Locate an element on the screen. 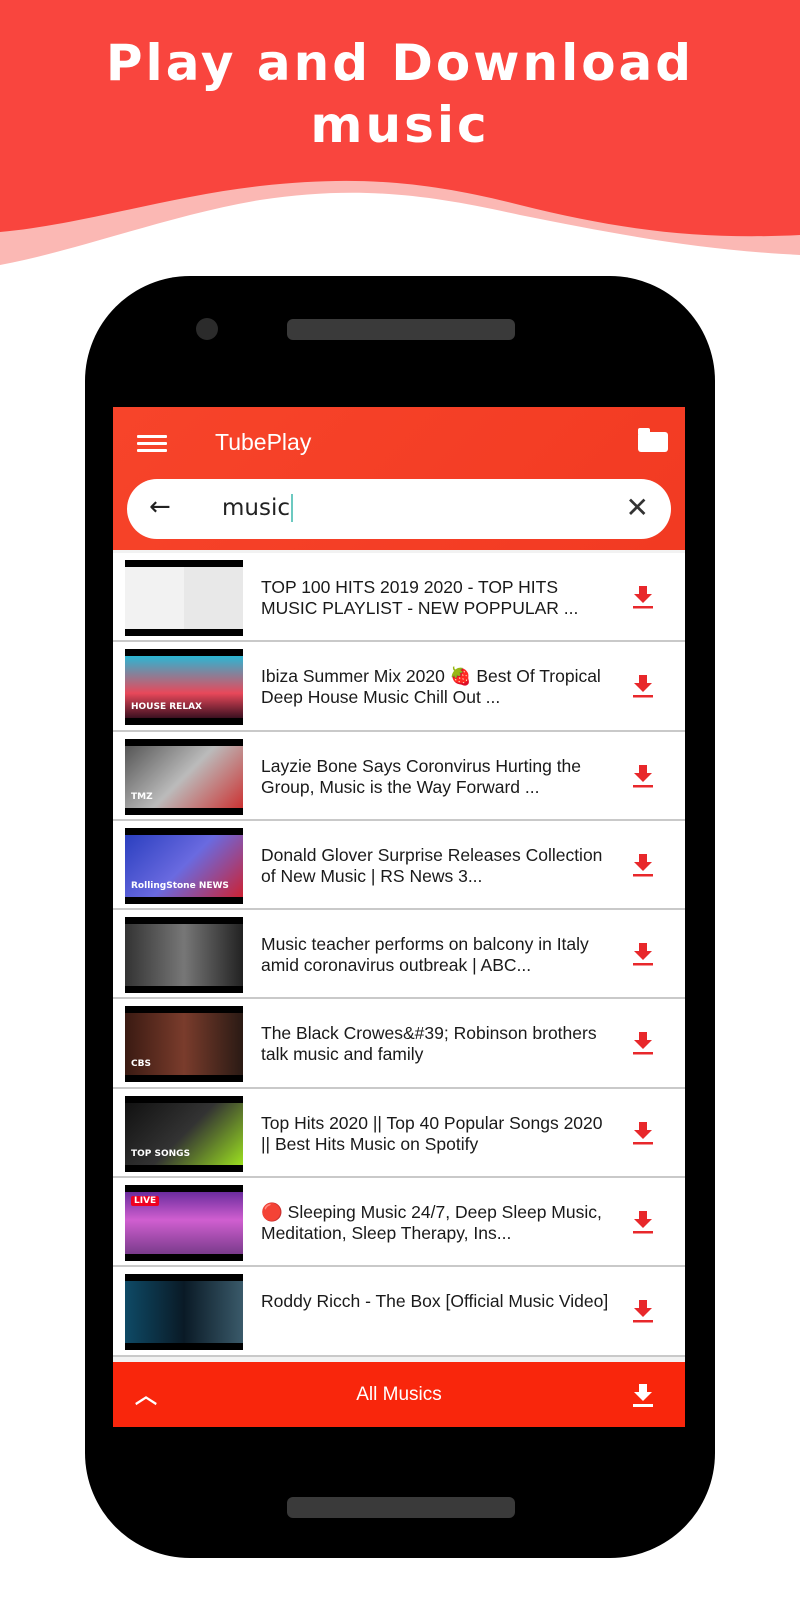 The width and height of the screenshot is (800, 1600). thumbnail-label: HOUSE RELAX is located at coordinates (166, 707).